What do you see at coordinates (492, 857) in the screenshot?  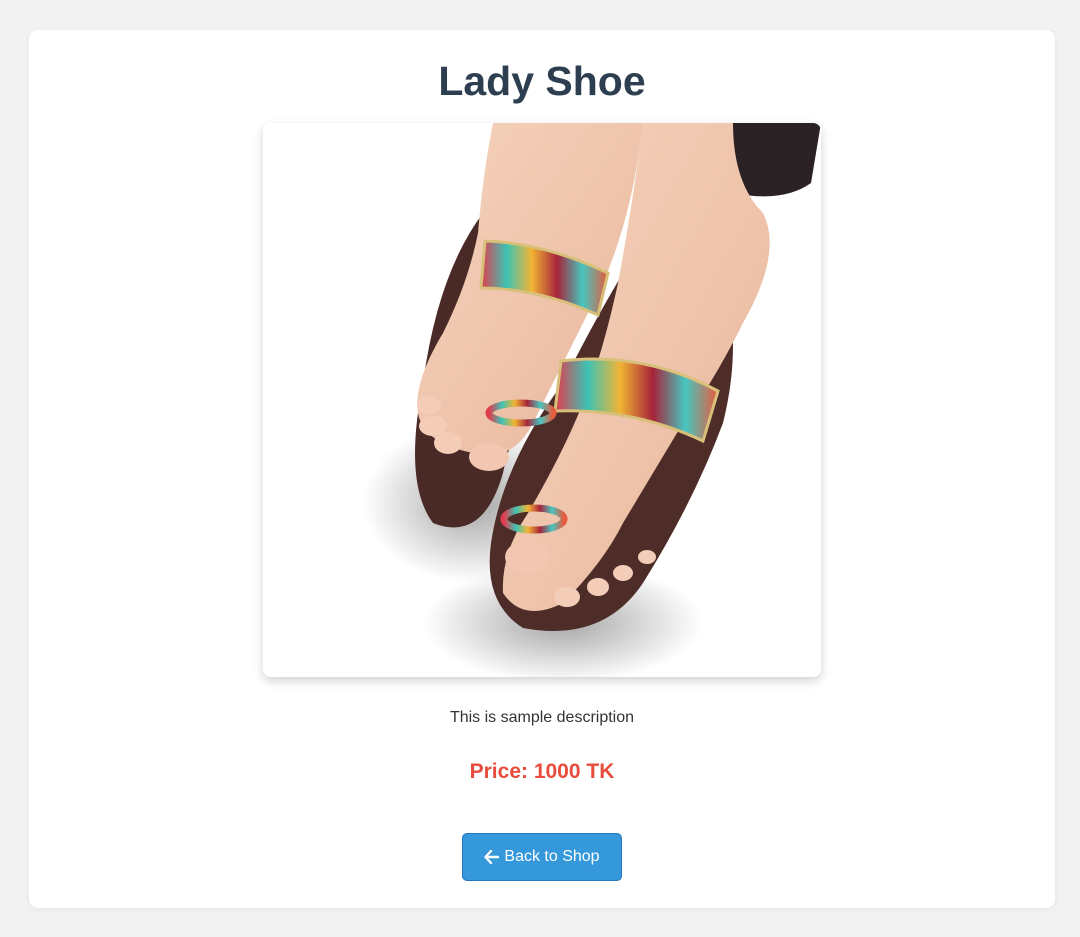 I see `arrow-left-icon` at bounding box center [492, 857].